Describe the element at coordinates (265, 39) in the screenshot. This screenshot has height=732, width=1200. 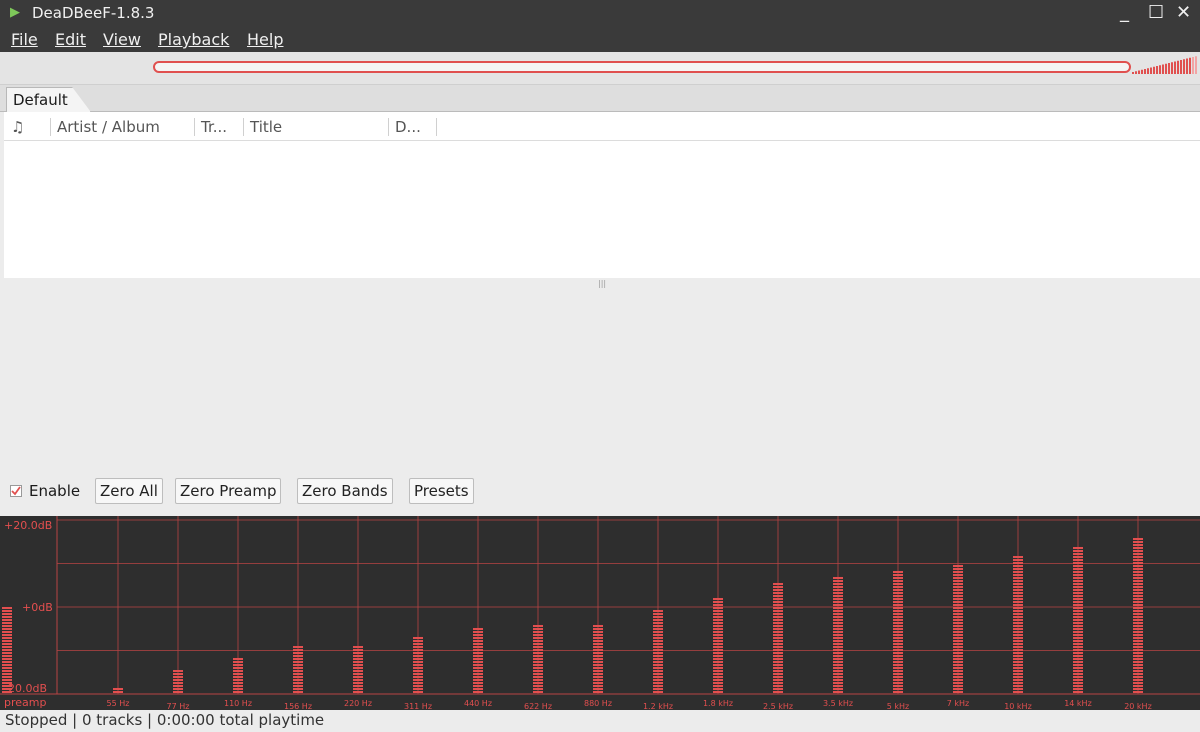
I see `menu-help: Help` at that location.